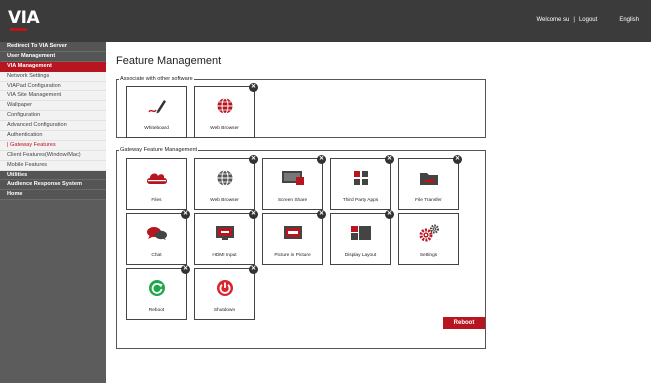 Image resolution: width=651 pixels, height=383 pixels. Describe the element at coordinates (360, 200) in the screenshot. I see `tile-label: Third Party Apps` at that location.